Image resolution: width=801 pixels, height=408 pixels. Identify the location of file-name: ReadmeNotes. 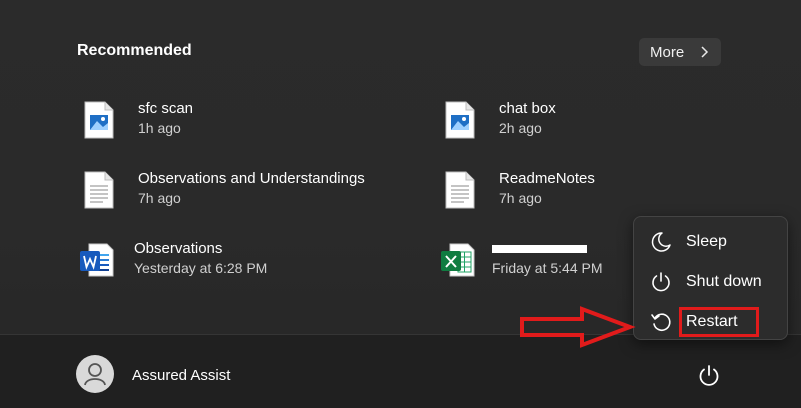
(547, 178).